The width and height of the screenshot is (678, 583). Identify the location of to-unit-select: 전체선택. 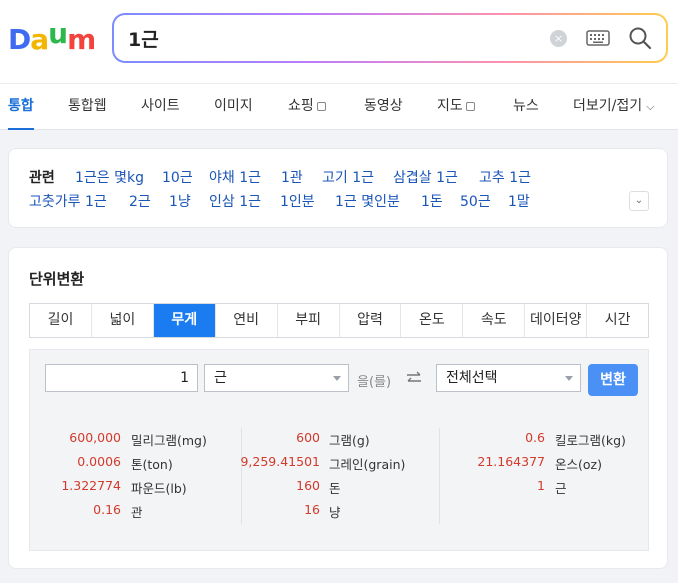
(508, 378).